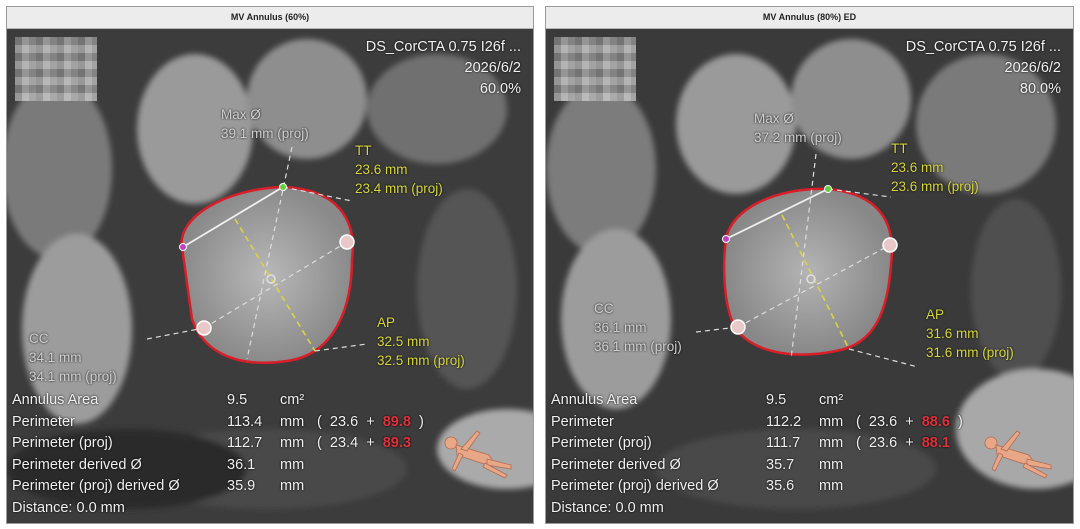 Image resolution: width=1080 pixels, height=529 pixels. Describe the element at coordinates (983, 68) in the screenshot. I see `series-info: DS_CorCTA 0.75 I26f ... 2026/6/2 80.0%` at that location.